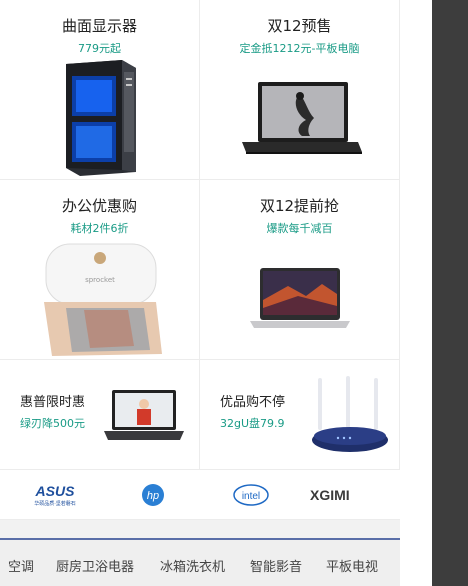 The width and height of the screenshot is (468, 586). I want to click on photo-printer-image: sprocket, so click(103, 299).